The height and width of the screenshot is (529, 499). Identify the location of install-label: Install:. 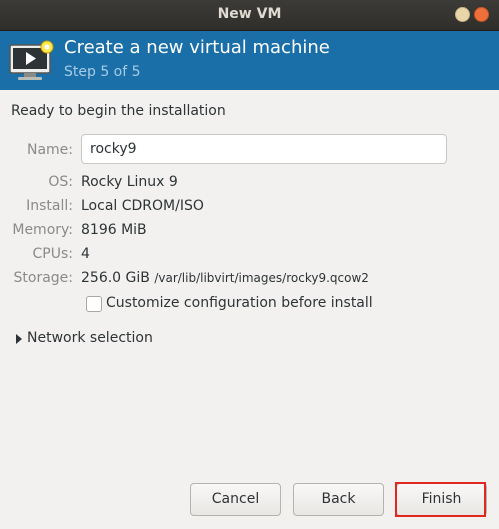
(49, 206).